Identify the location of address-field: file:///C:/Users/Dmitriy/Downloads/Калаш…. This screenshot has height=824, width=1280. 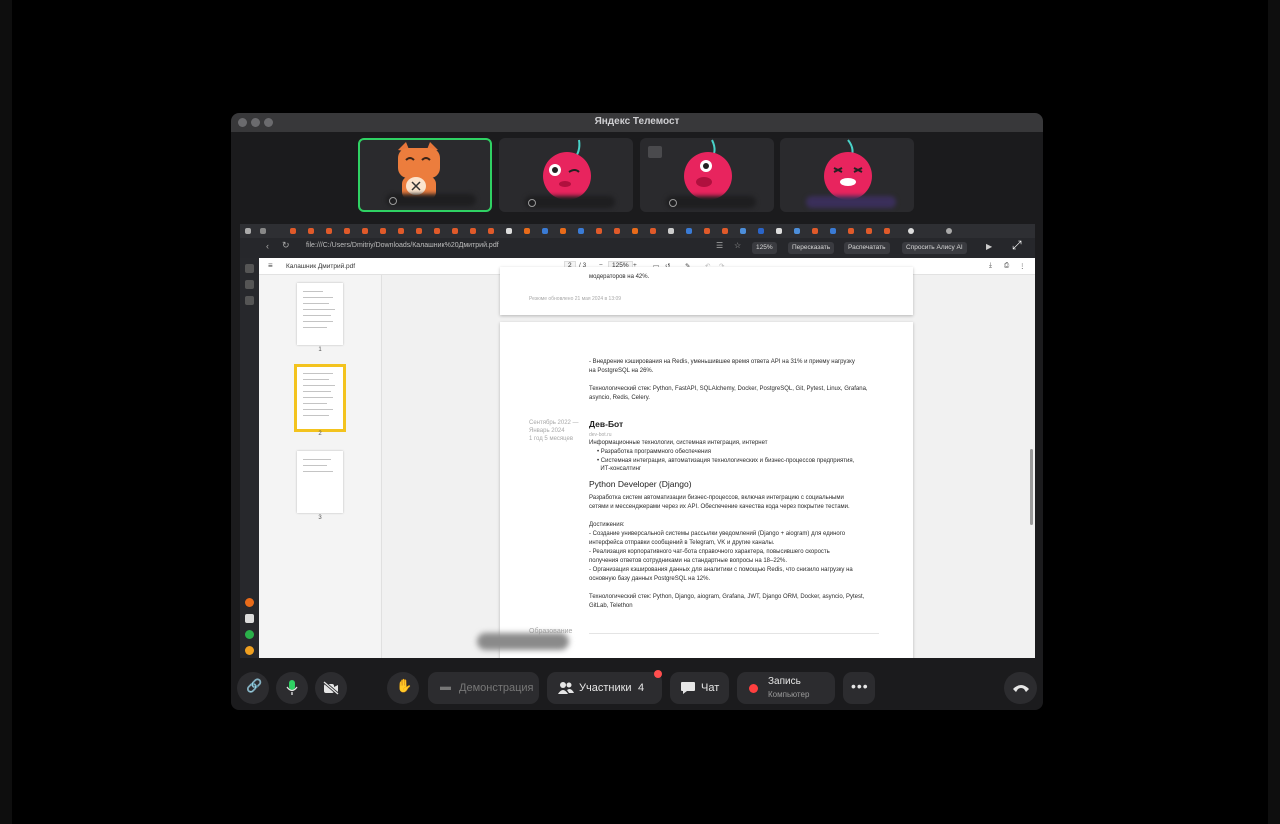
(402, 245).